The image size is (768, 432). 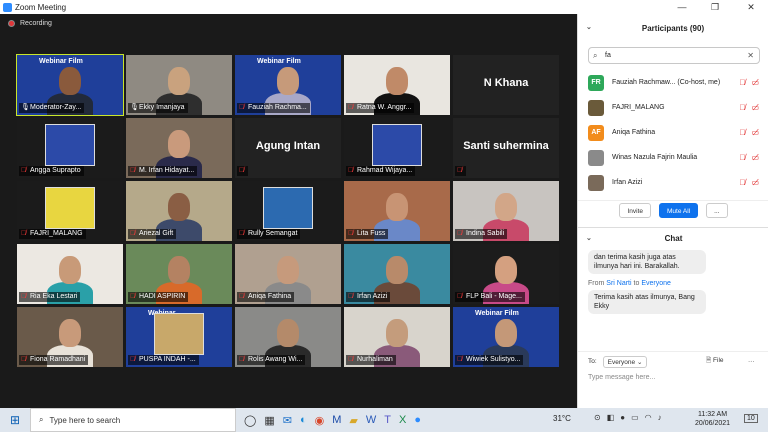 I want to click on video-tile: 🎙̸ FAJRI_MALANG, so click(x=70, y=211).